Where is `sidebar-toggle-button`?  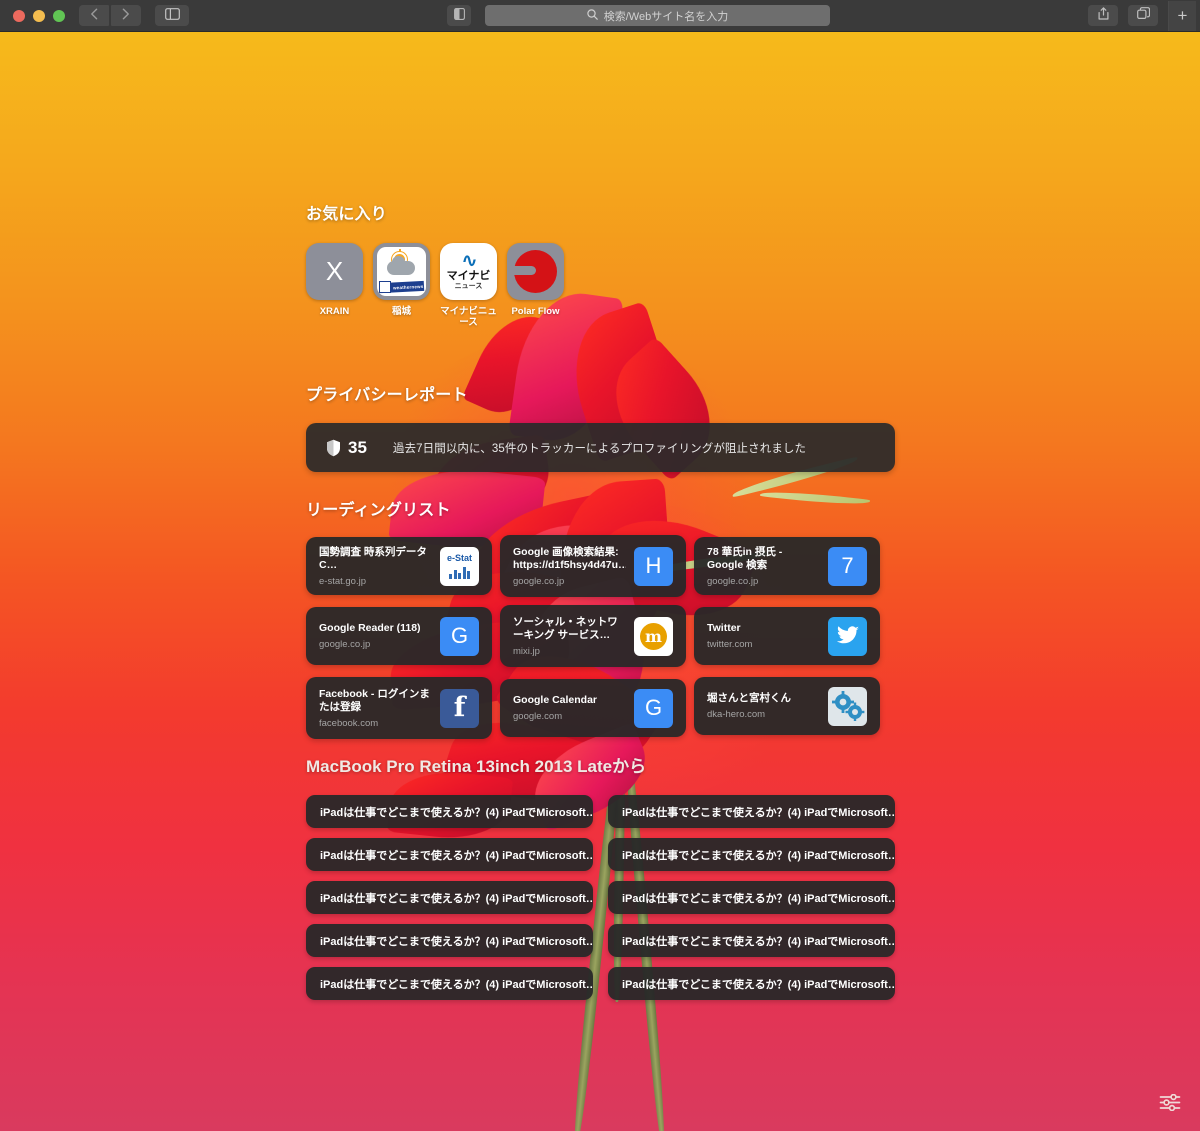 sidebar-toggle-button is located at coordinates (172, 15).